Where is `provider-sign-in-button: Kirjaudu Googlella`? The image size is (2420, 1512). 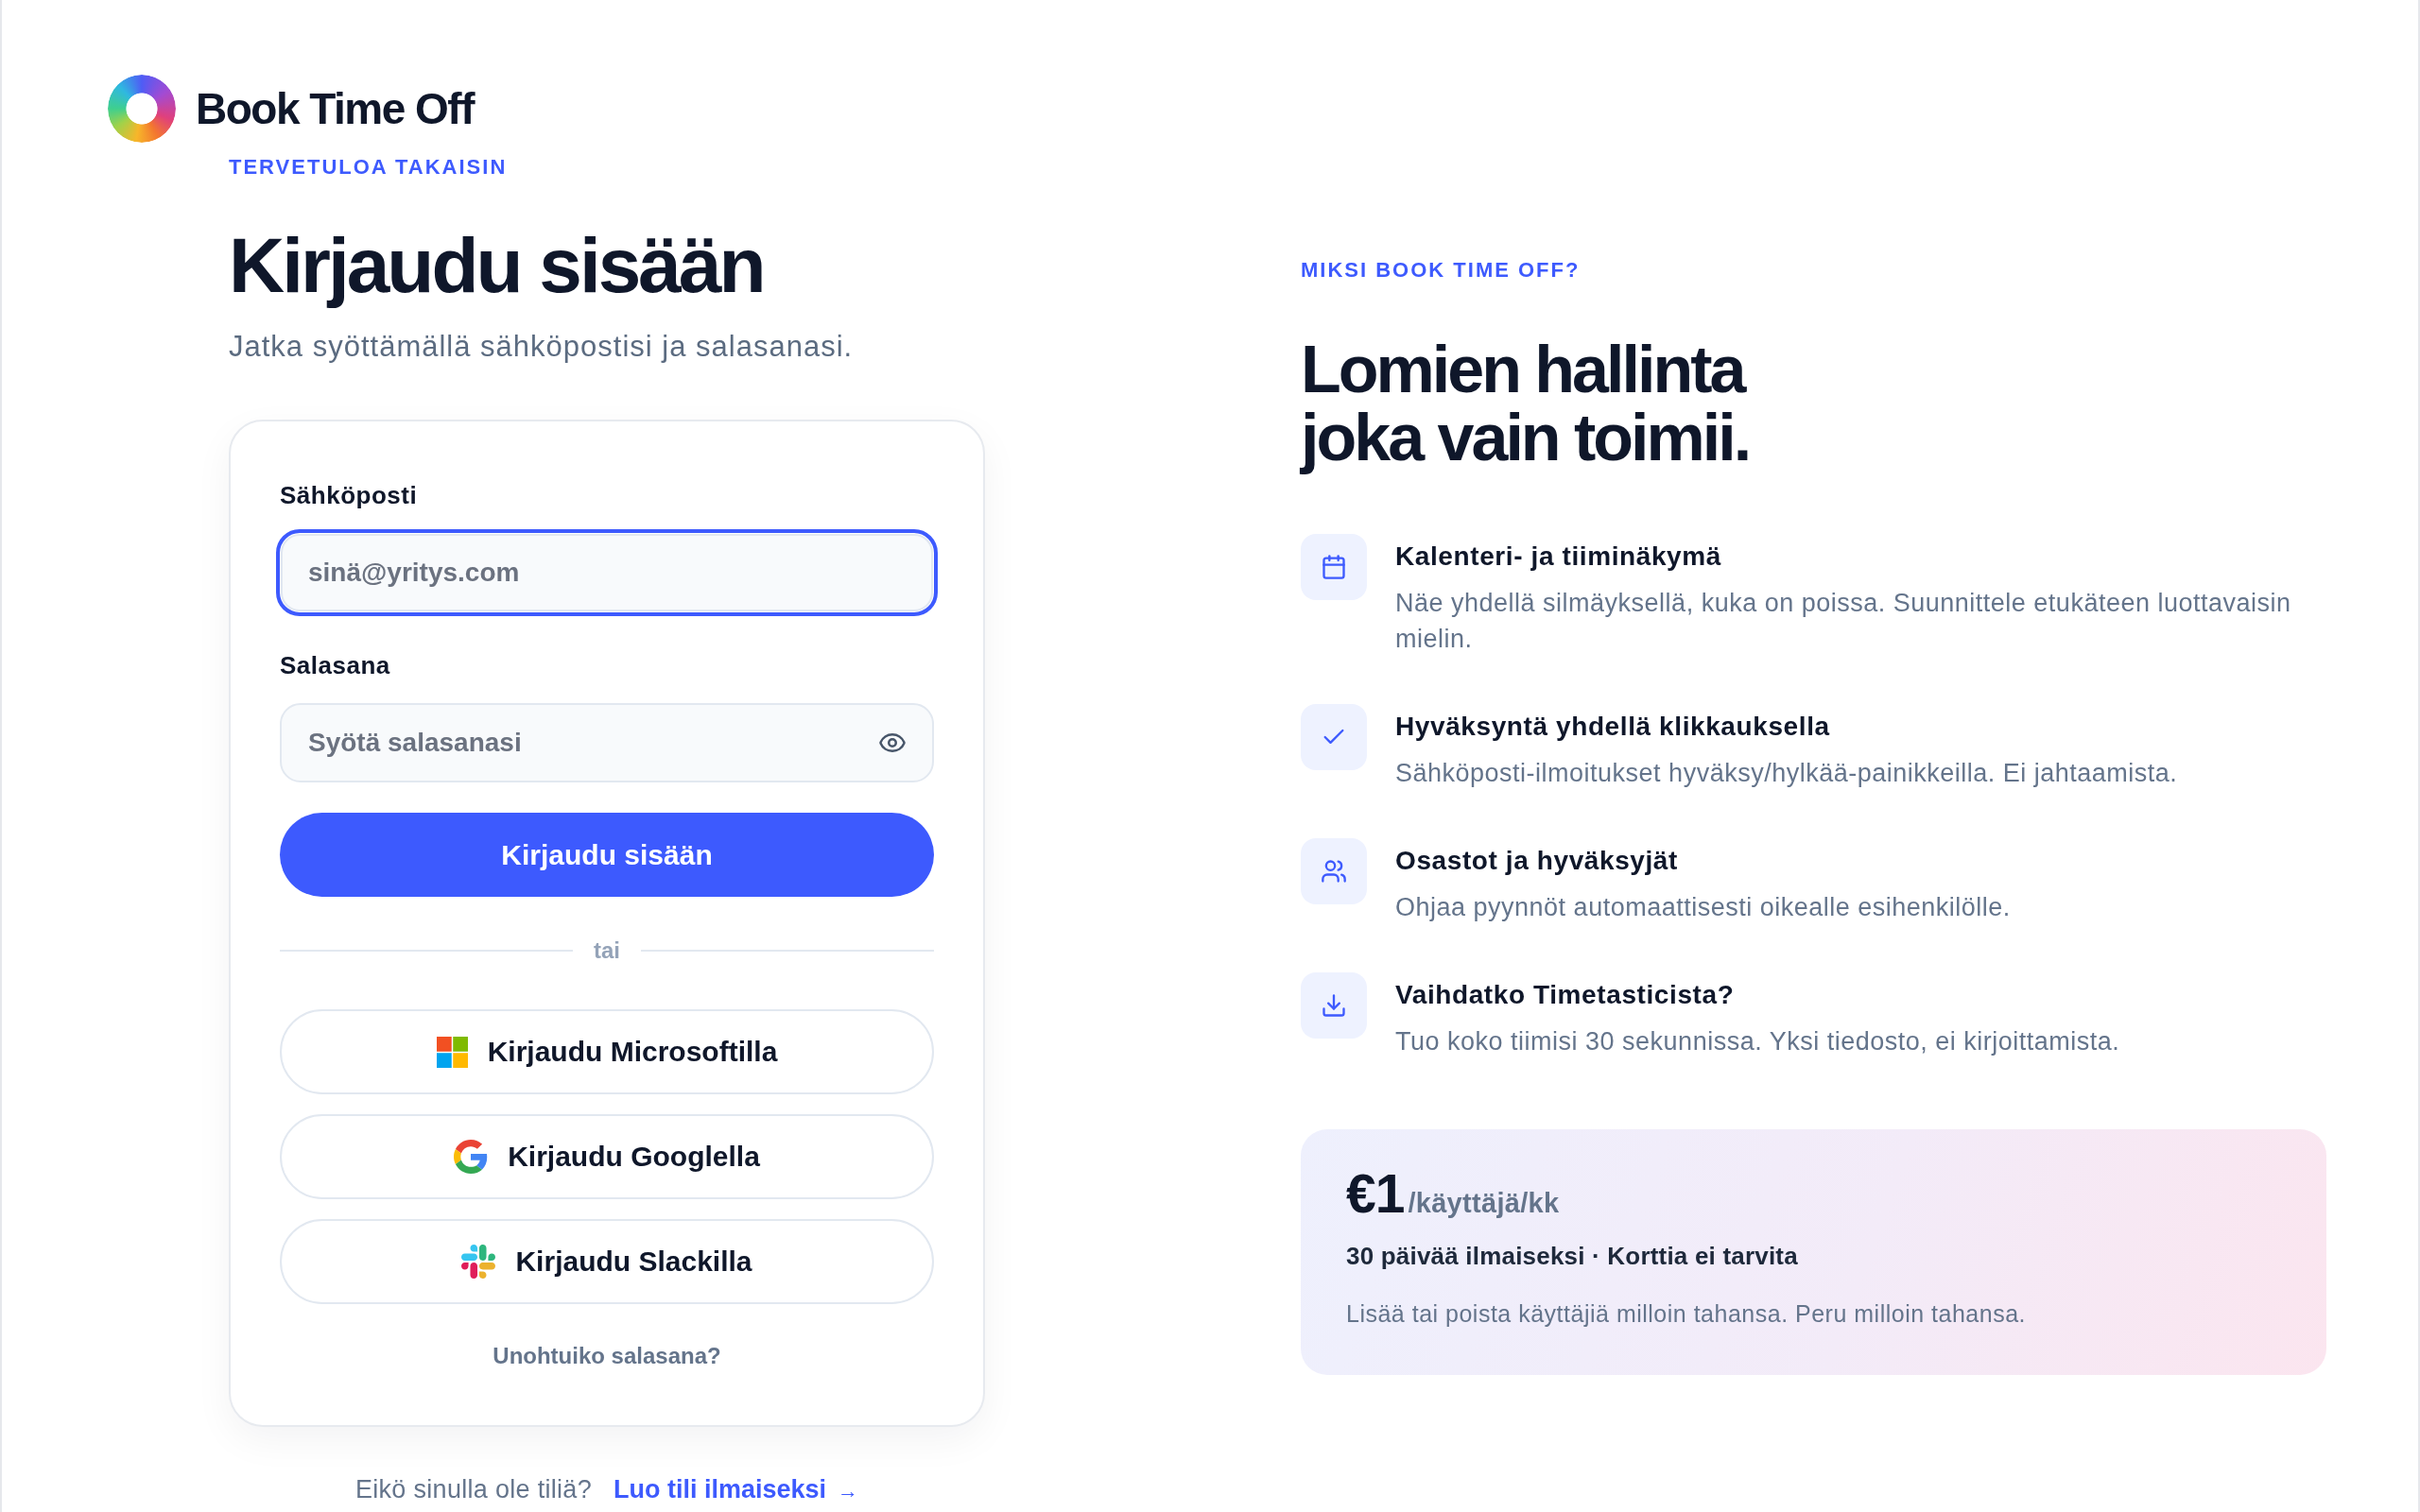
provider-sign-in-button: Kirjaudu Googlella is located at coordinates (607, 1156).